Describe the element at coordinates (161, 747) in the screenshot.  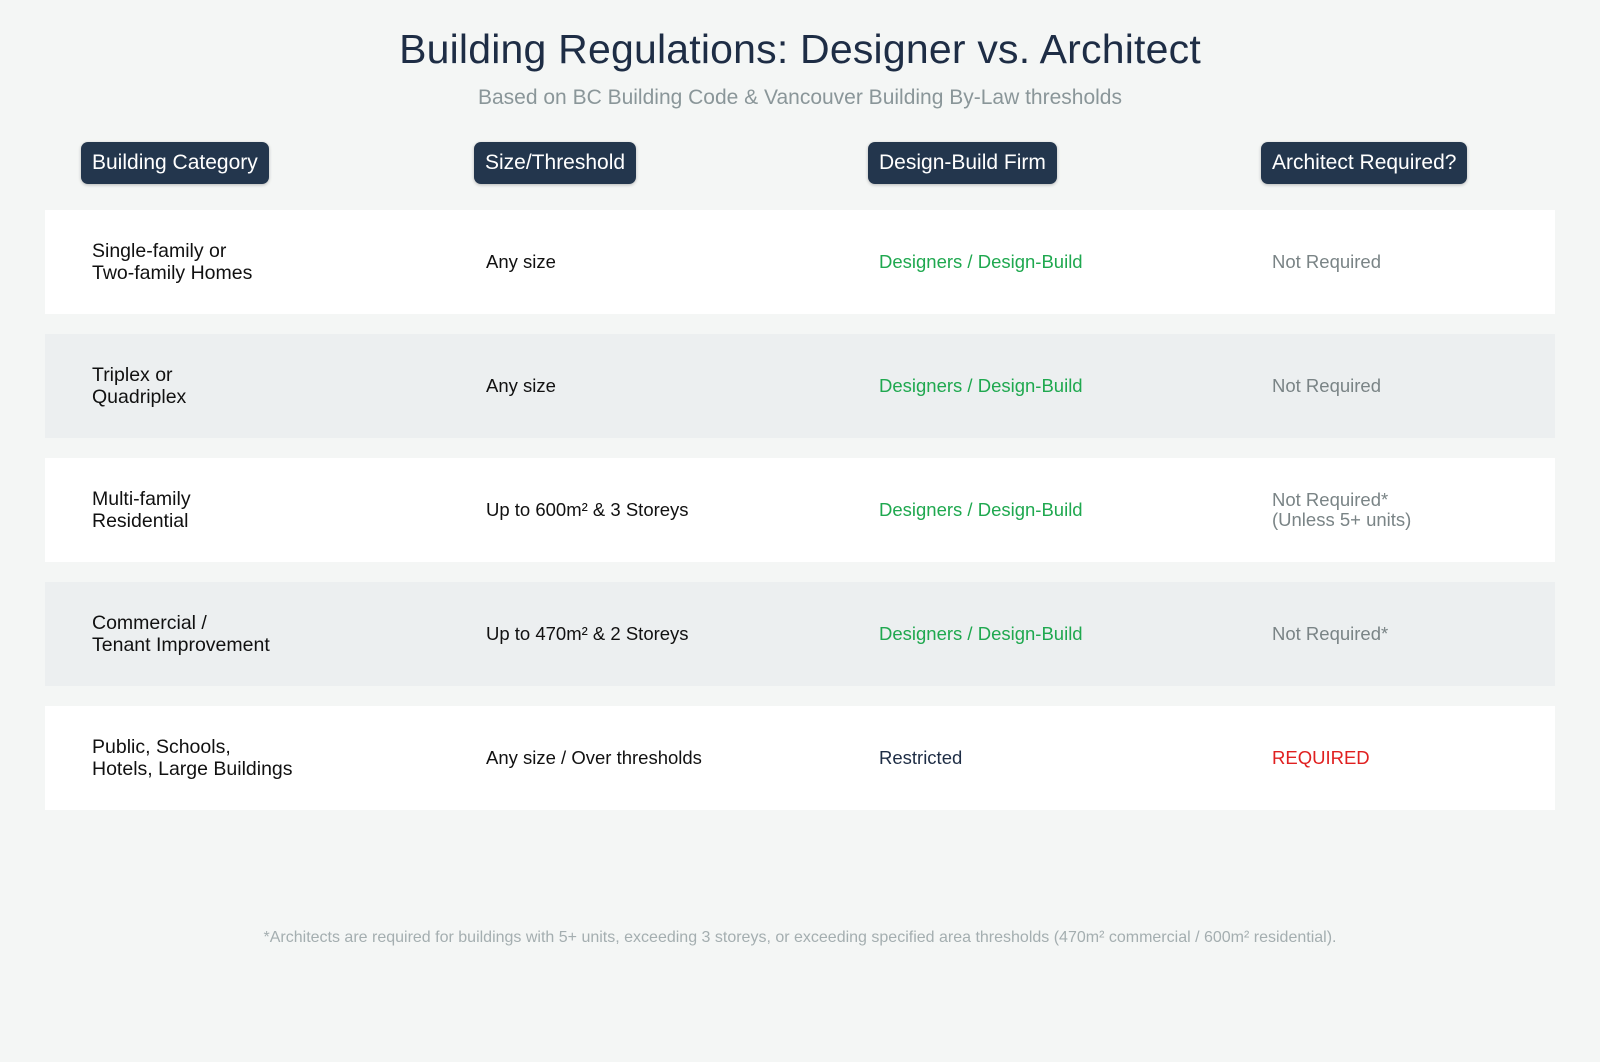
I see `category-line: Public, Schools,` at that location.